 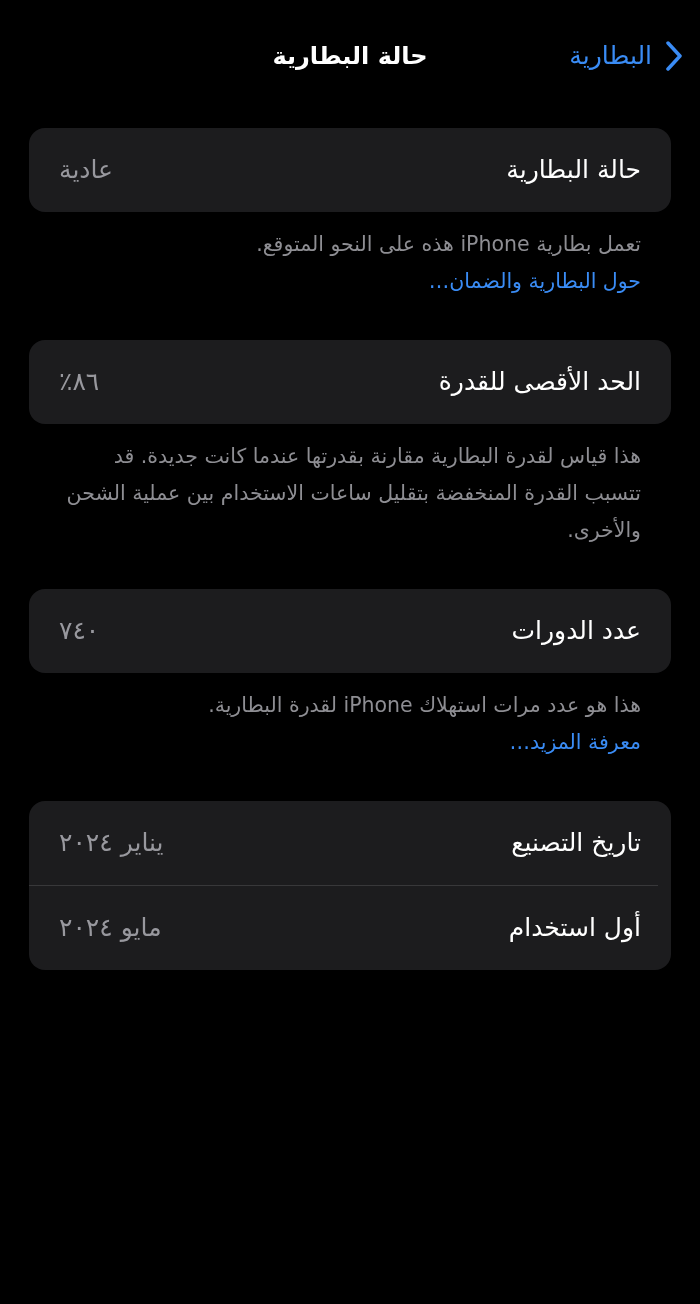 What do you see at coordinates (350, 56) in the screenshot?
I see `page-title: حالة البطارية` at bounding box center [350, 56].